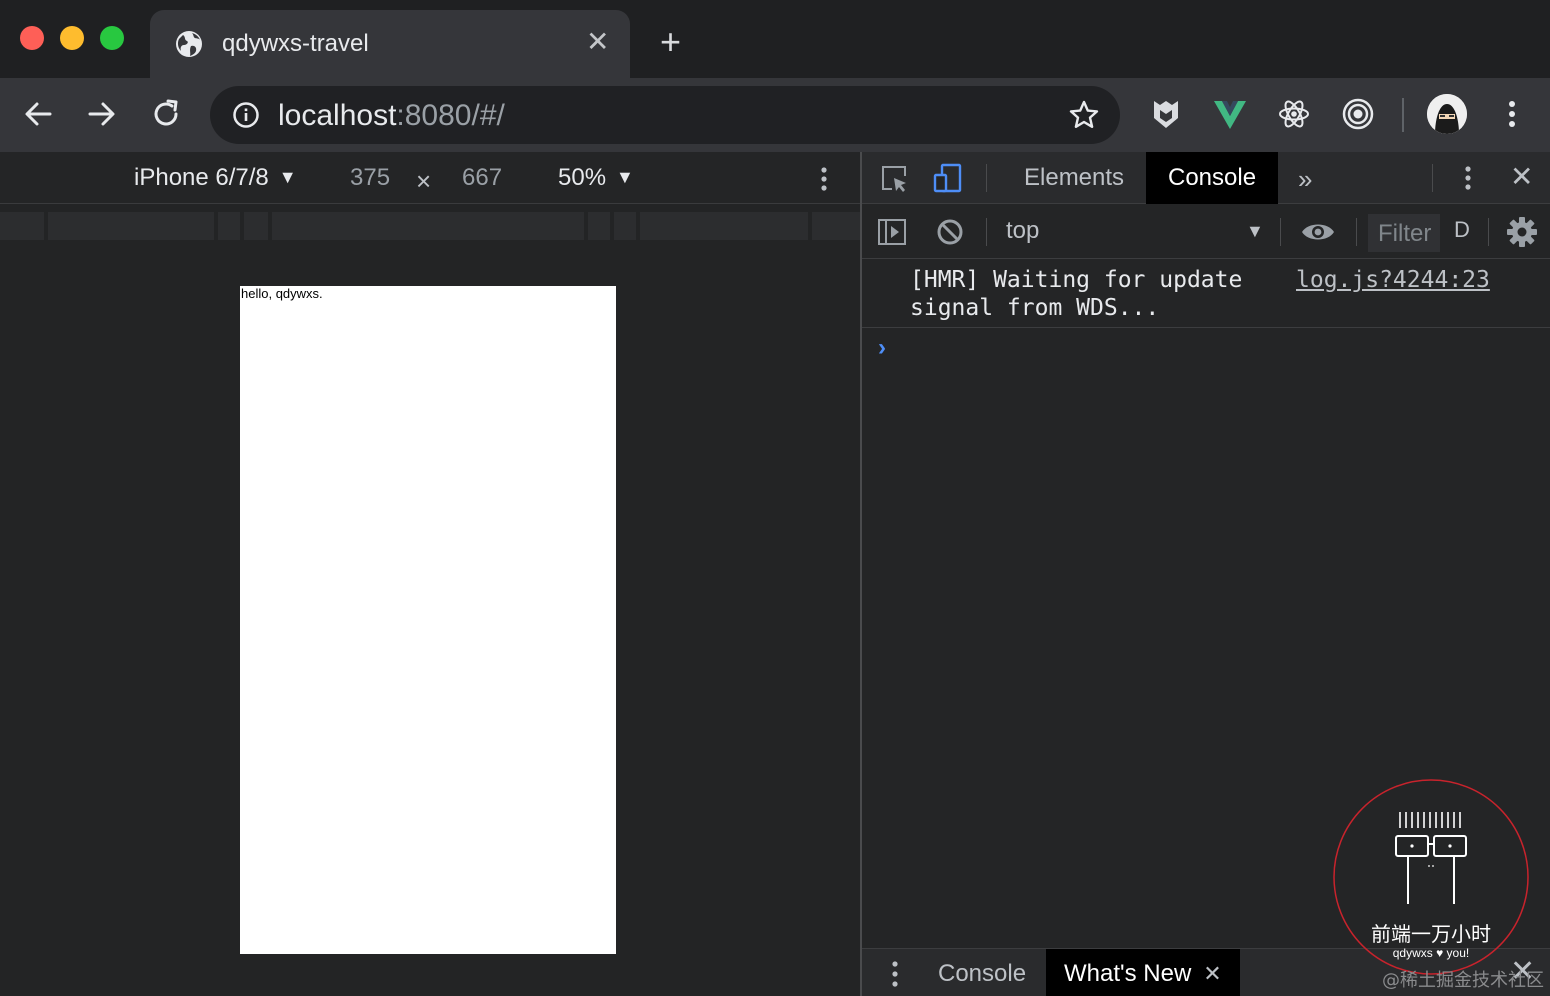 Image resolution: width=1550 pixels, height=996 pixels. I want to click on title-bar: qdywxs-travel ✕ +, so click(775, 39).